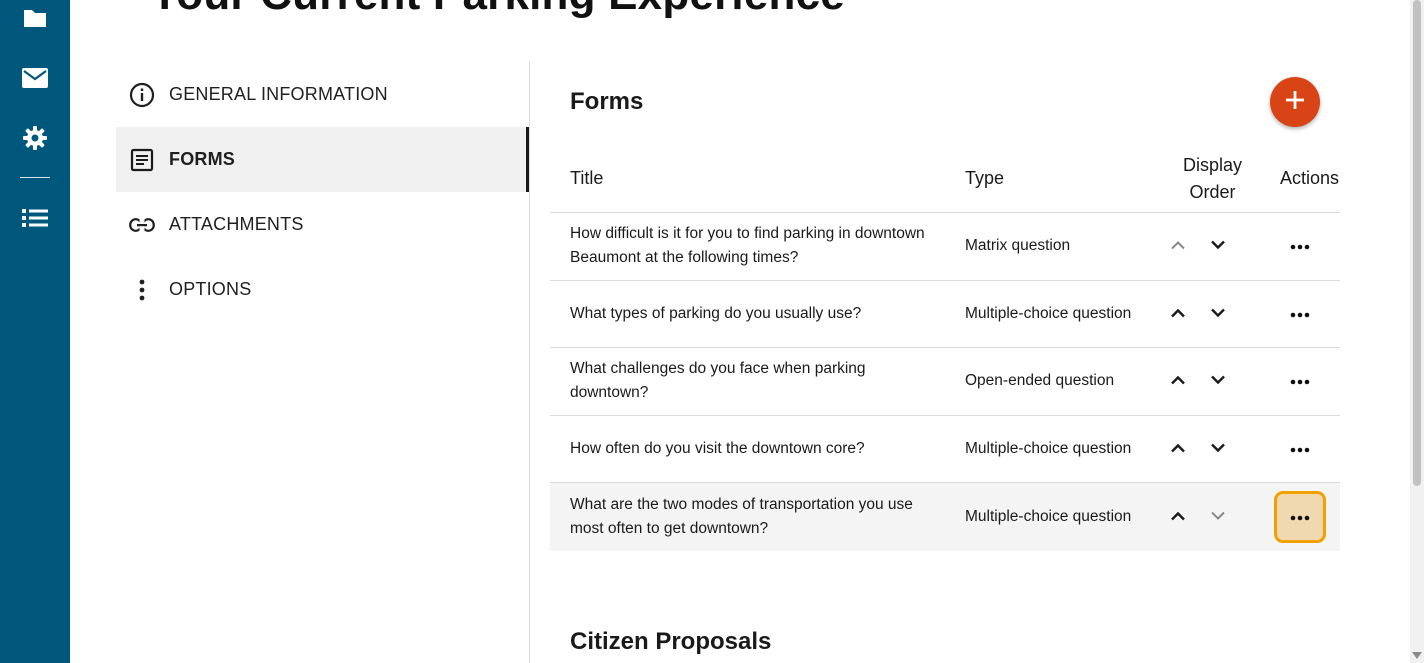  Describe the element at coordinates (1212, 191) in the screenshot. I see `column-header-display-order-line2: Order` at that location.